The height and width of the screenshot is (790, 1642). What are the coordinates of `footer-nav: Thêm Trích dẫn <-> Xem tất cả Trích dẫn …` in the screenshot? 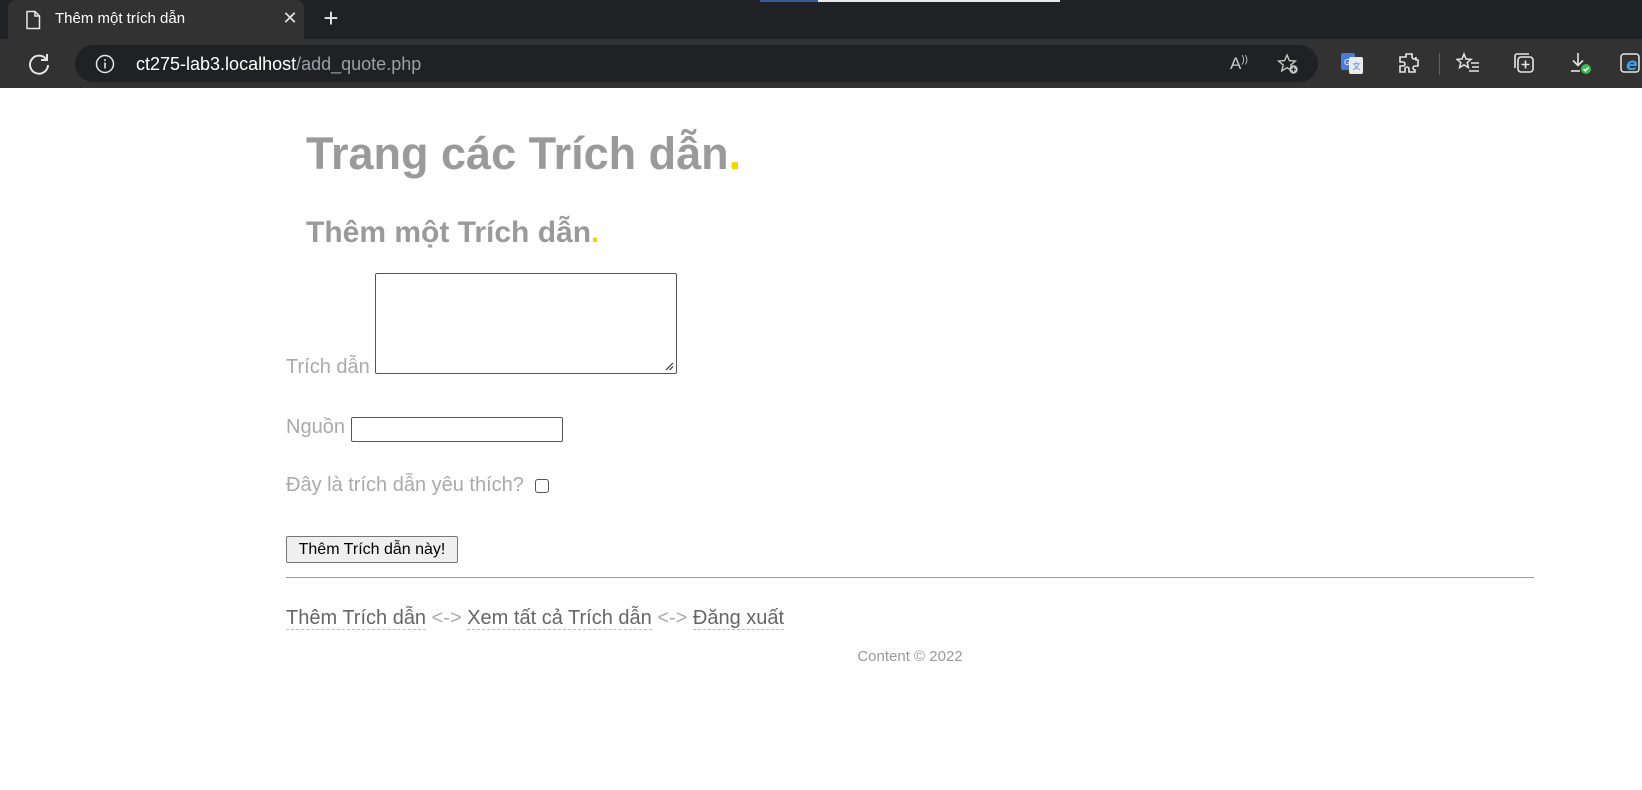 It's located at (535, 618).